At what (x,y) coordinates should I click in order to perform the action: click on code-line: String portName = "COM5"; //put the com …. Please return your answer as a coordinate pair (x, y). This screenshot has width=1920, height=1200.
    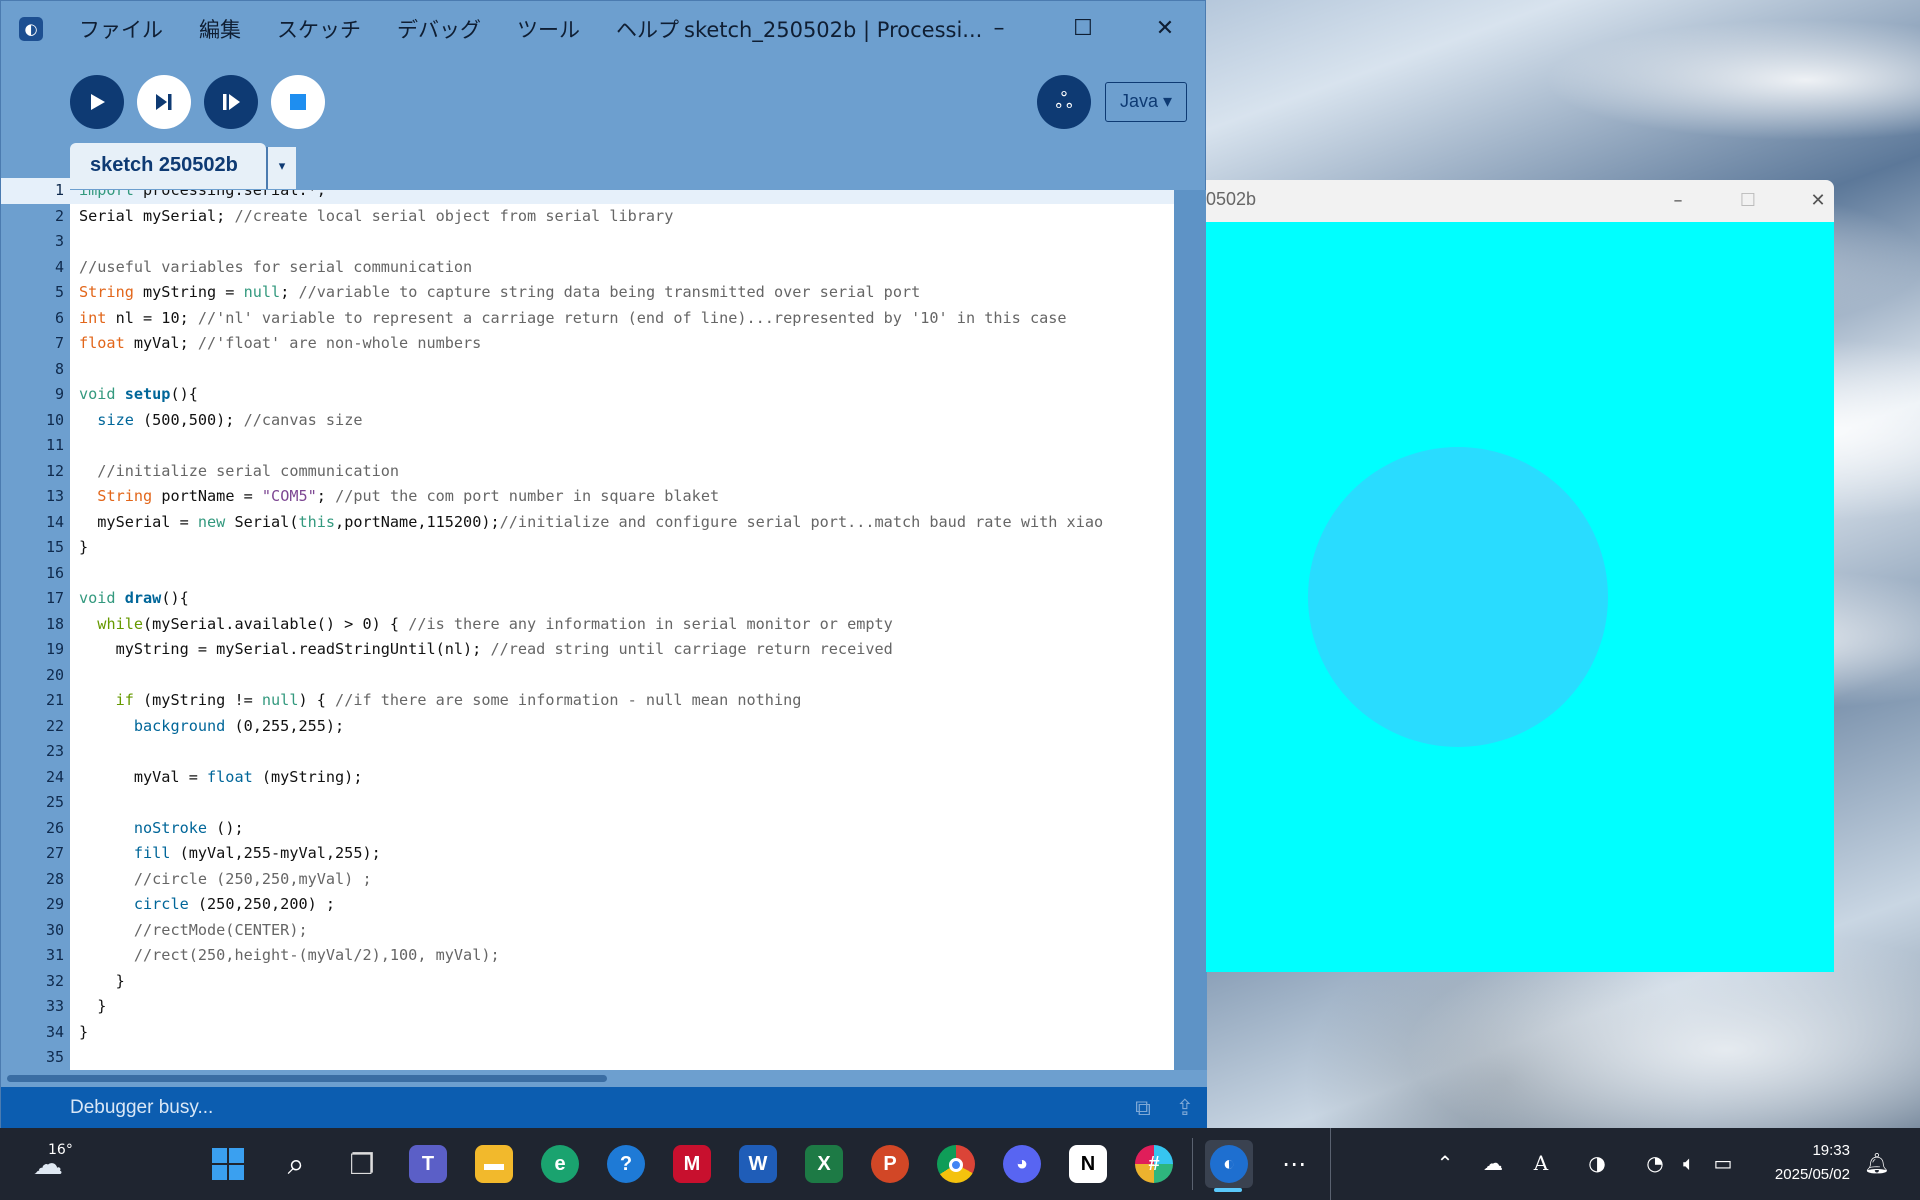
    Looking at the image, I should click on (622, 497).